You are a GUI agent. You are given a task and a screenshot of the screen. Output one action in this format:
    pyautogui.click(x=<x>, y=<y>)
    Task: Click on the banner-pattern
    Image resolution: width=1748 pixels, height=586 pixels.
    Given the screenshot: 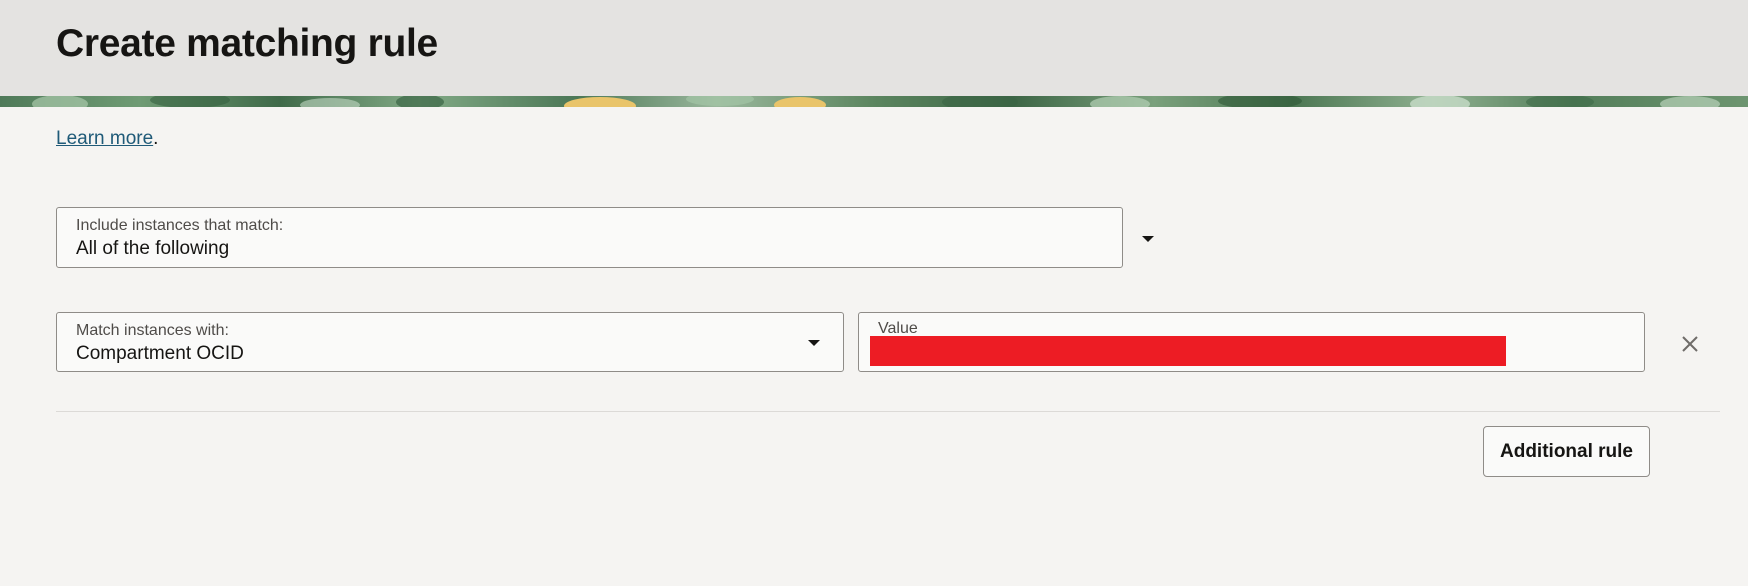 What is the action you would take?
    pyautogui.click(x=876, y=101)
    